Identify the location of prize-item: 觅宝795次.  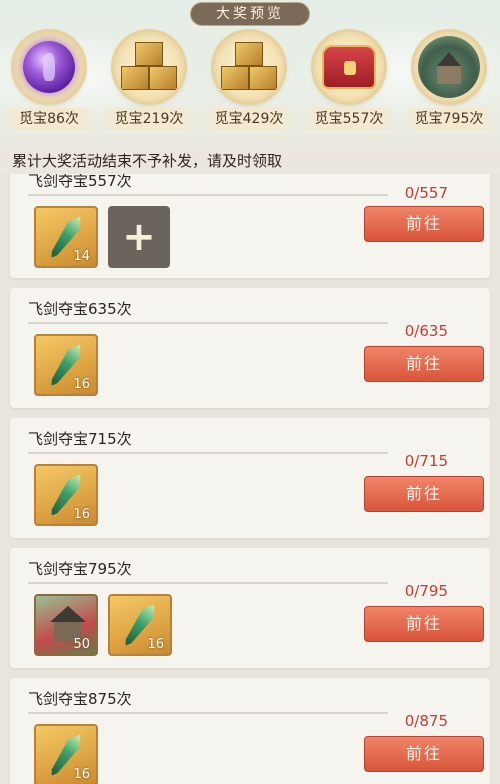
(449, 83).